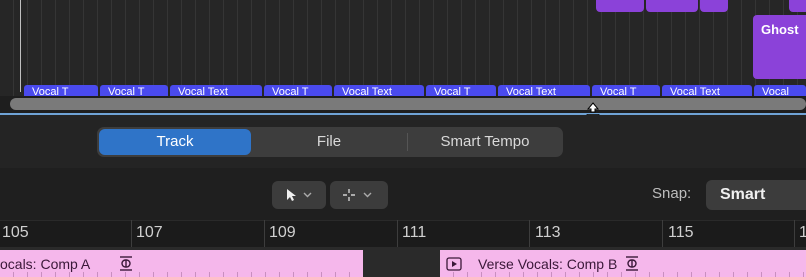  I want to click on pointer-tool-menu, so click(299, 195).